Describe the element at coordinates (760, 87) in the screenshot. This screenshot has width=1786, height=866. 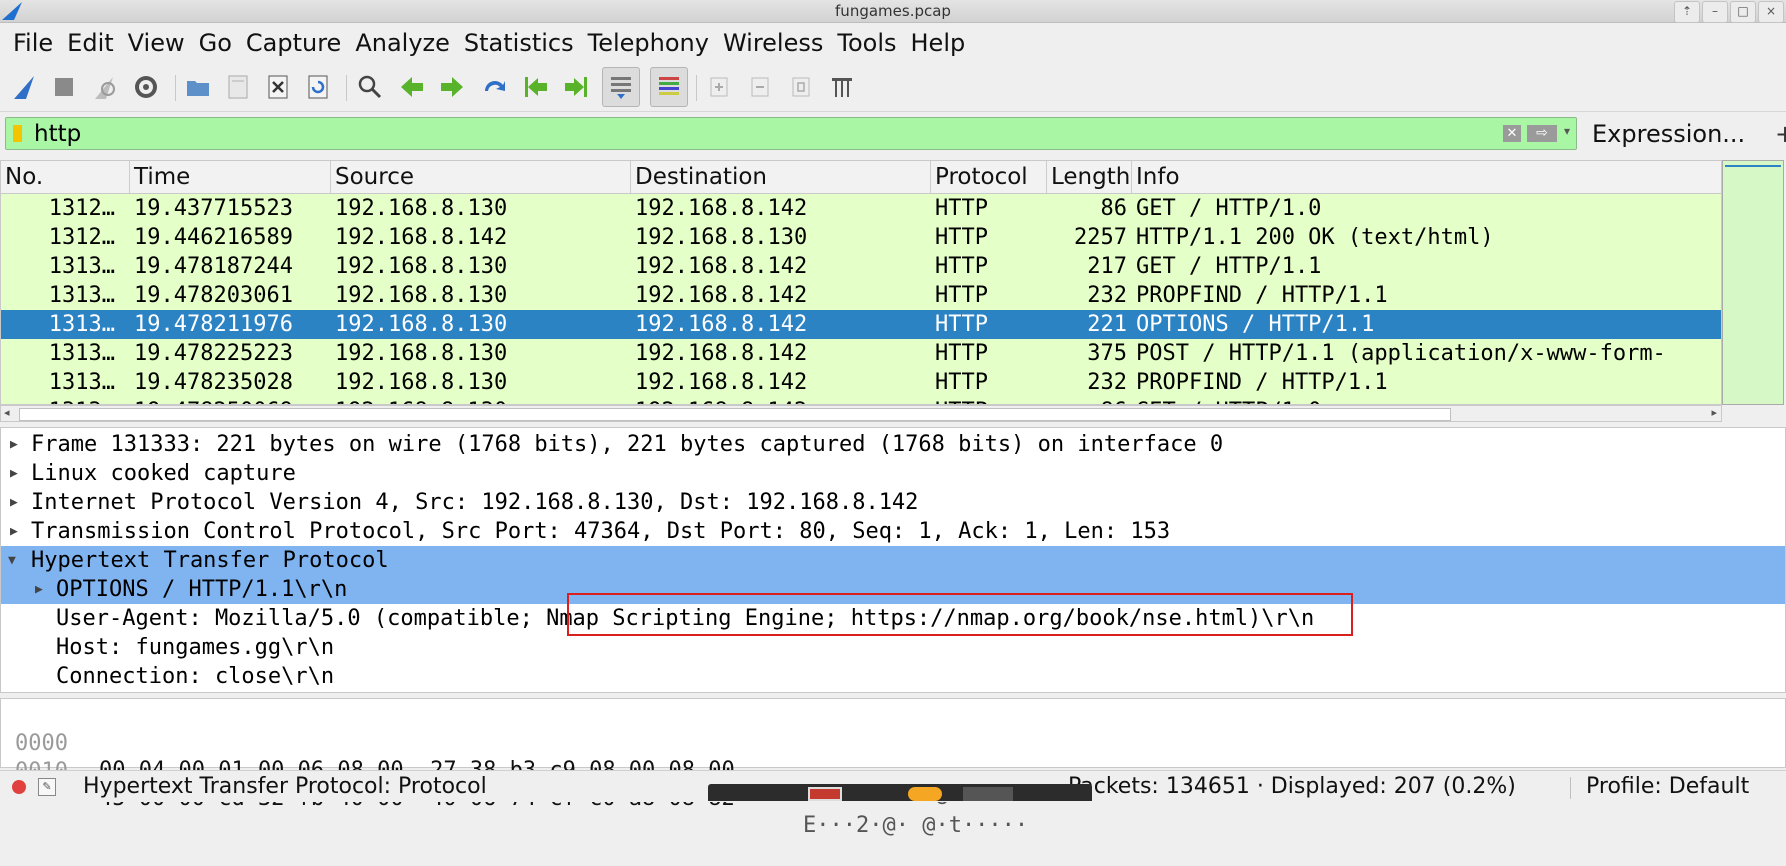
I see `zoom-out-icon` at that location.